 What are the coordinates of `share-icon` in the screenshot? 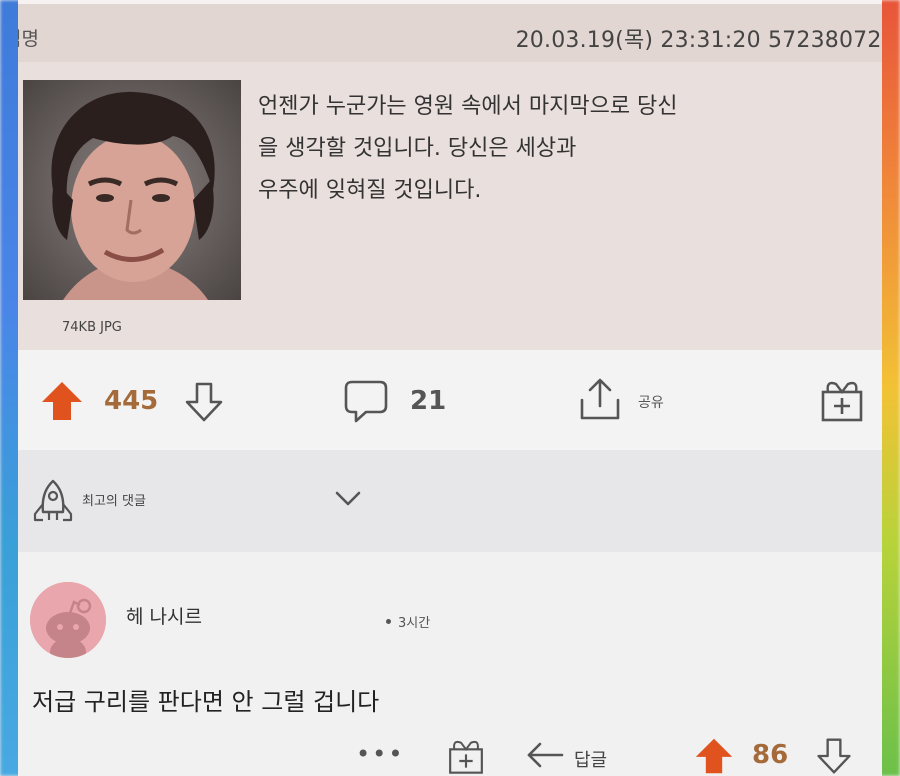 It's located at (600, 399).